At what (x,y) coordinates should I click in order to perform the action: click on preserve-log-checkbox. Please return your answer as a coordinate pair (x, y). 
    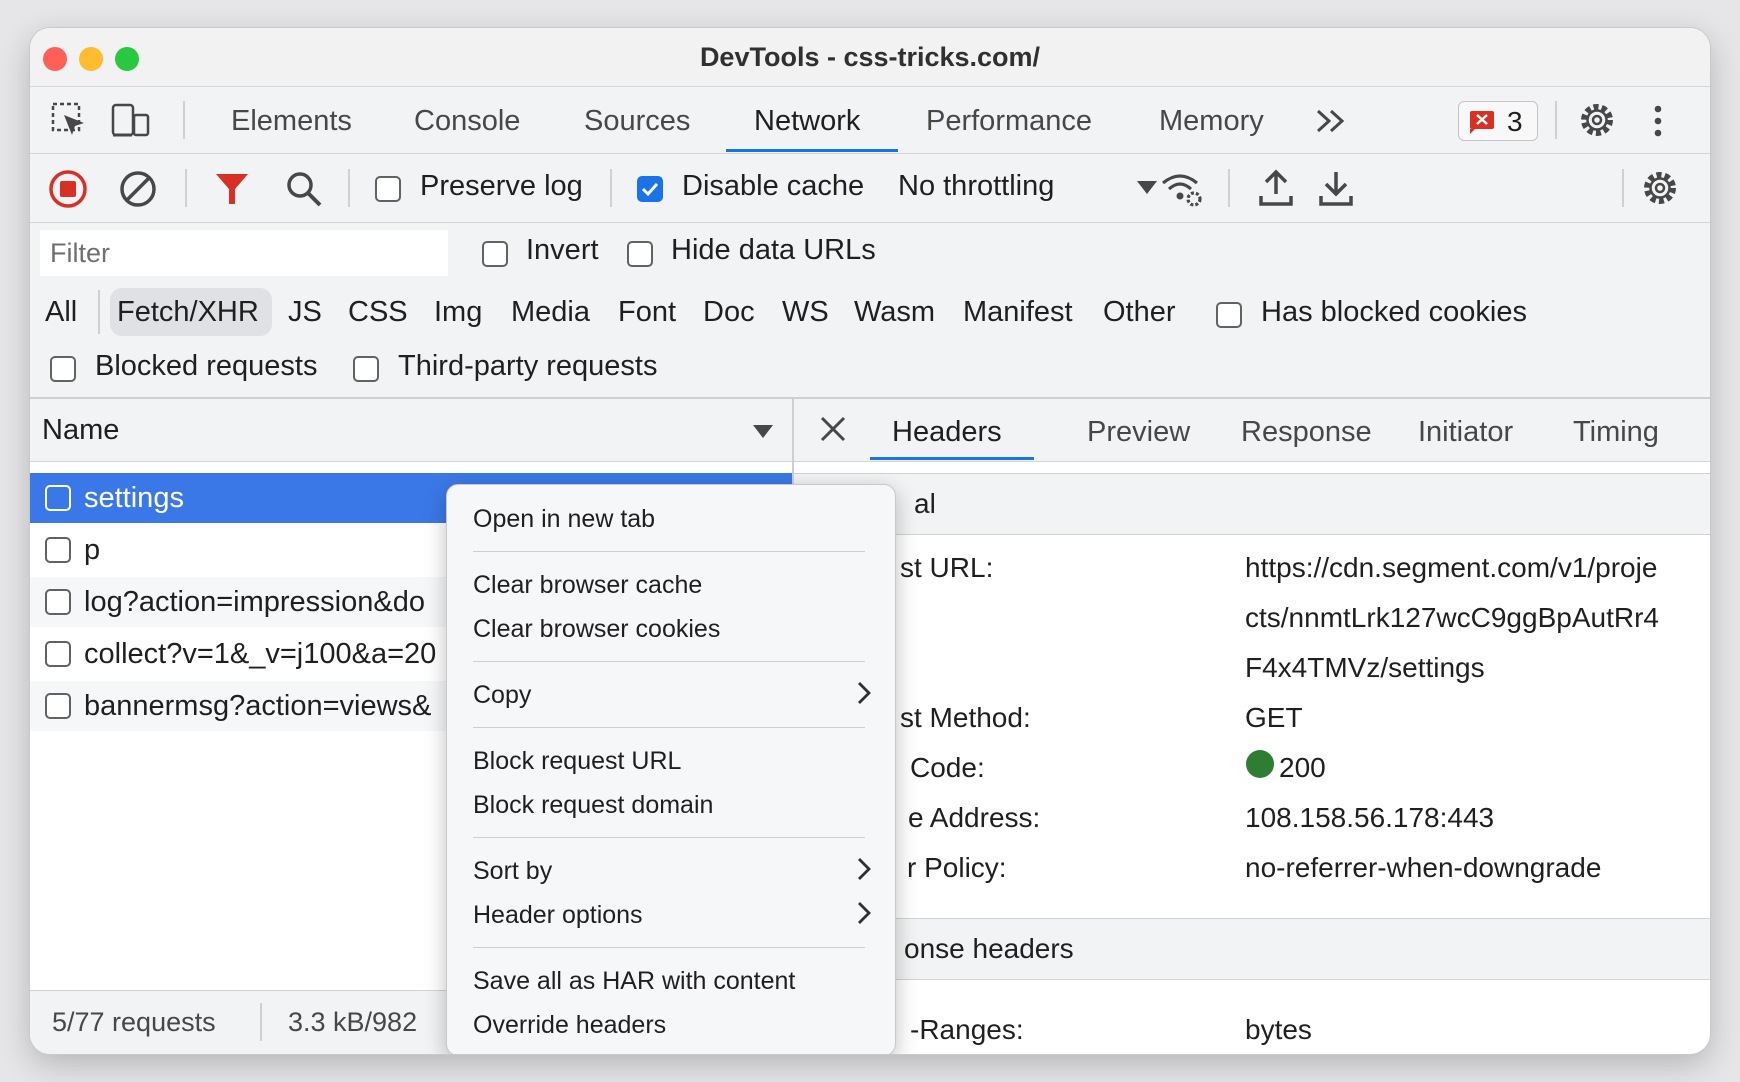
    Looking at the image, I should click on (388, 189).